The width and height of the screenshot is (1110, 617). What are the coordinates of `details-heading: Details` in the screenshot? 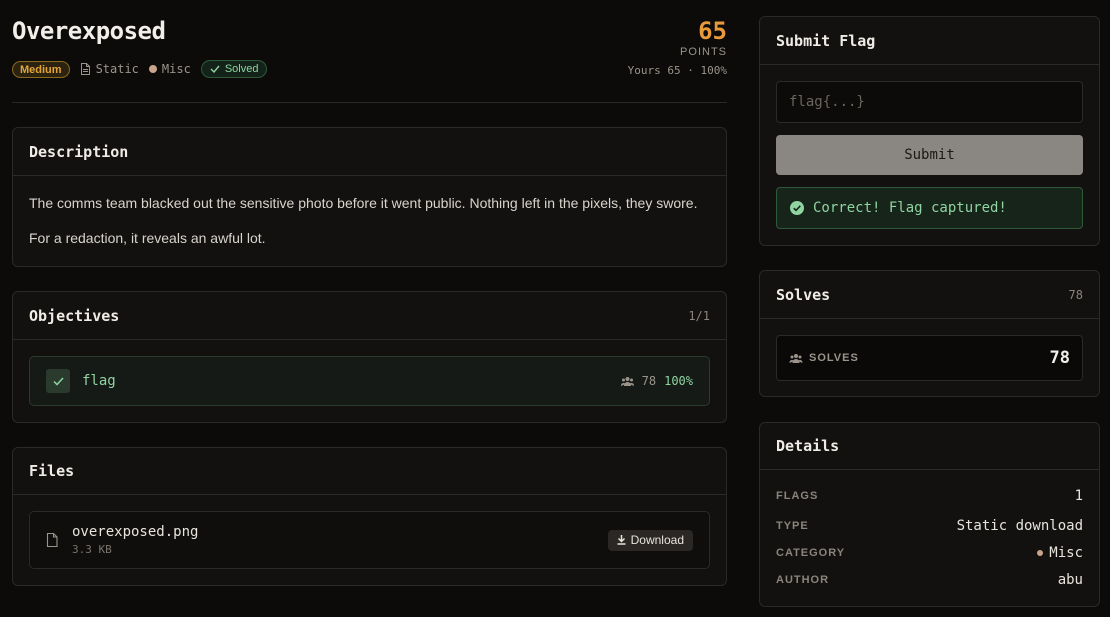 It's located at (808, 446).